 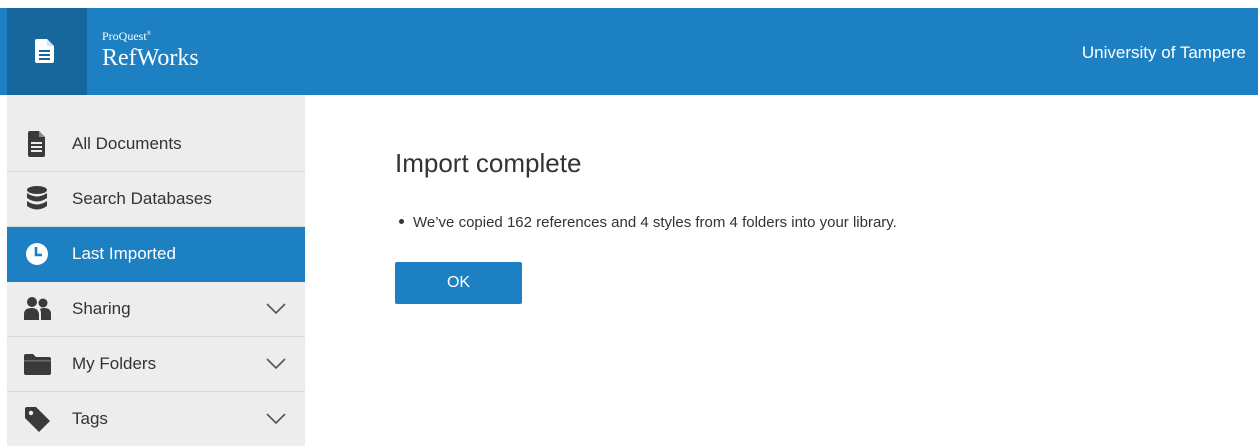 I want to click on sidebar-item-tags: Tags, so click(x=156, y=419).